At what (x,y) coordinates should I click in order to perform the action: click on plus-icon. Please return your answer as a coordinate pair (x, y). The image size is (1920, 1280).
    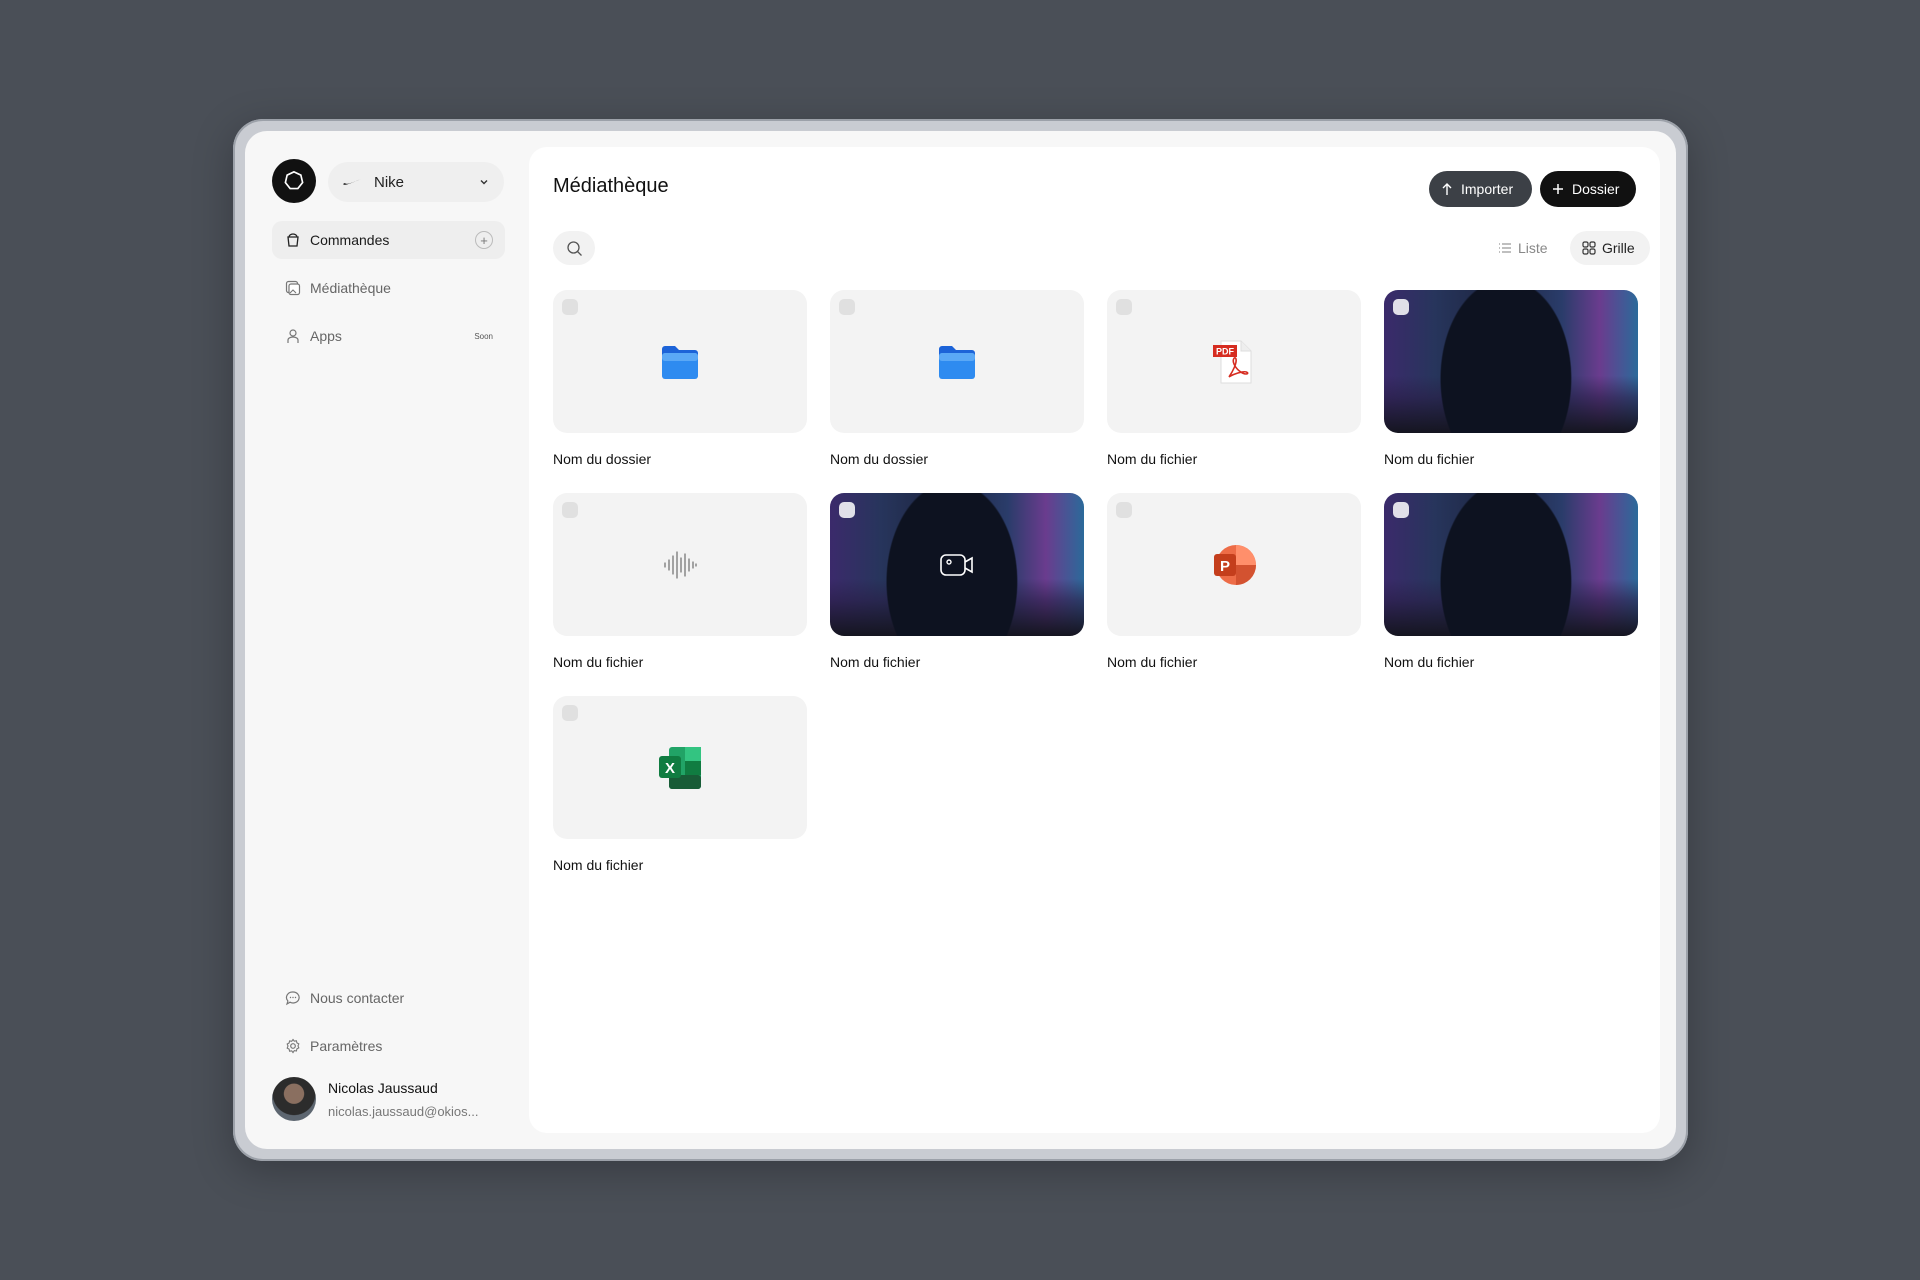
    Looking at the image, I should click on (1558, 189).